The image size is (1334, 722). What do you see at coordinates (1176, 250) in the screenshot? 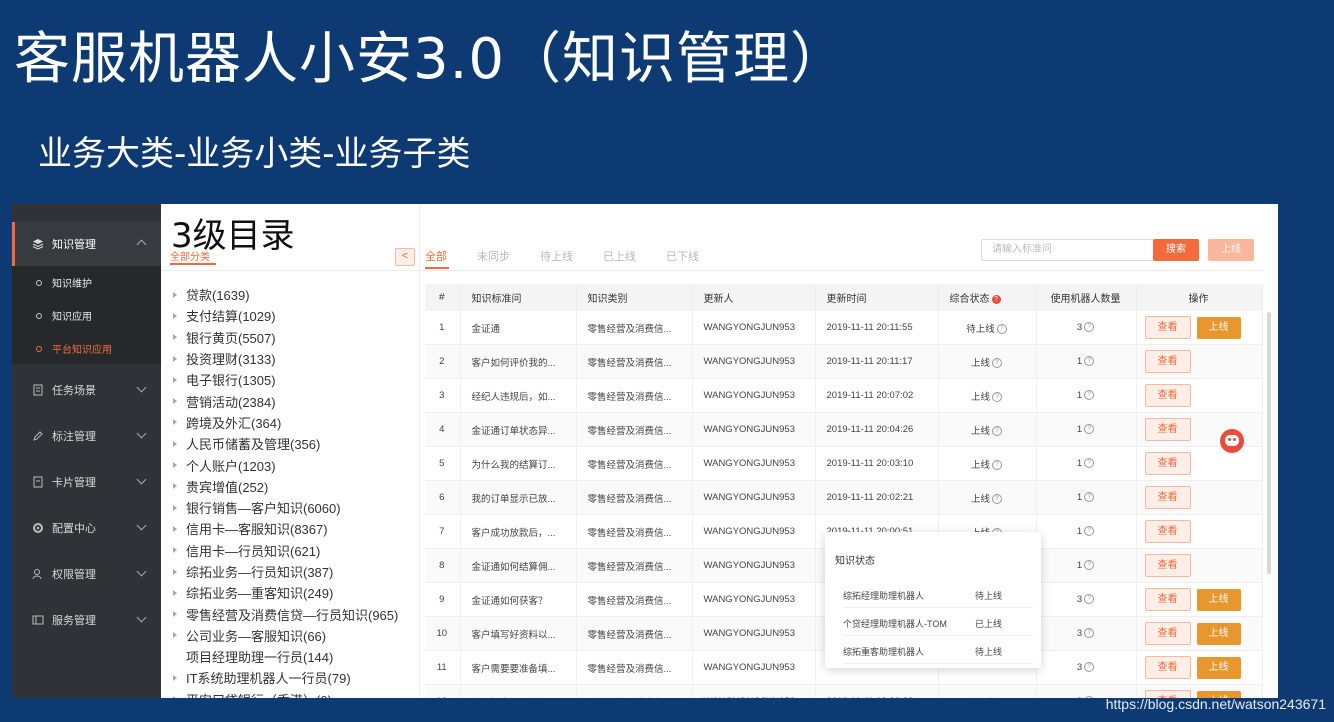
I see `search-button: 搜索` at bounding box center [1176, 250].